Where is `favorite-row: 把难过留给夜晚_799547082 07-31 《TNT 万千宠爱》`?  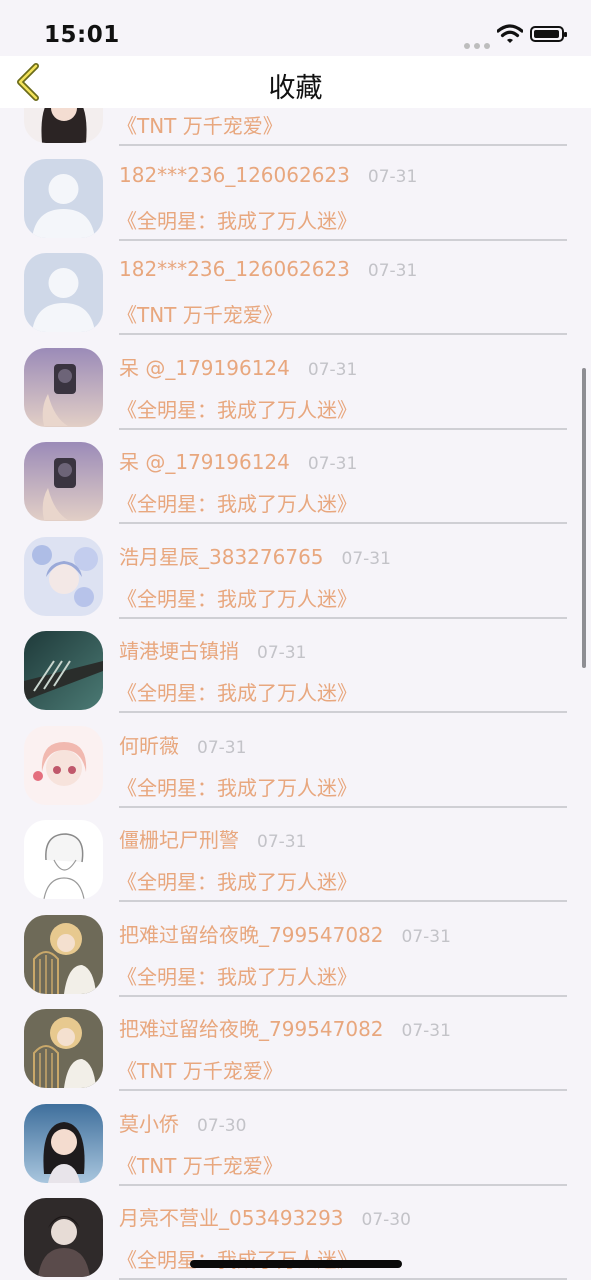 favorite-row: 把难过留给夜晚_799547082 07-31 《TNT 万千宠爱》 is located at coordinates (295, 1044).